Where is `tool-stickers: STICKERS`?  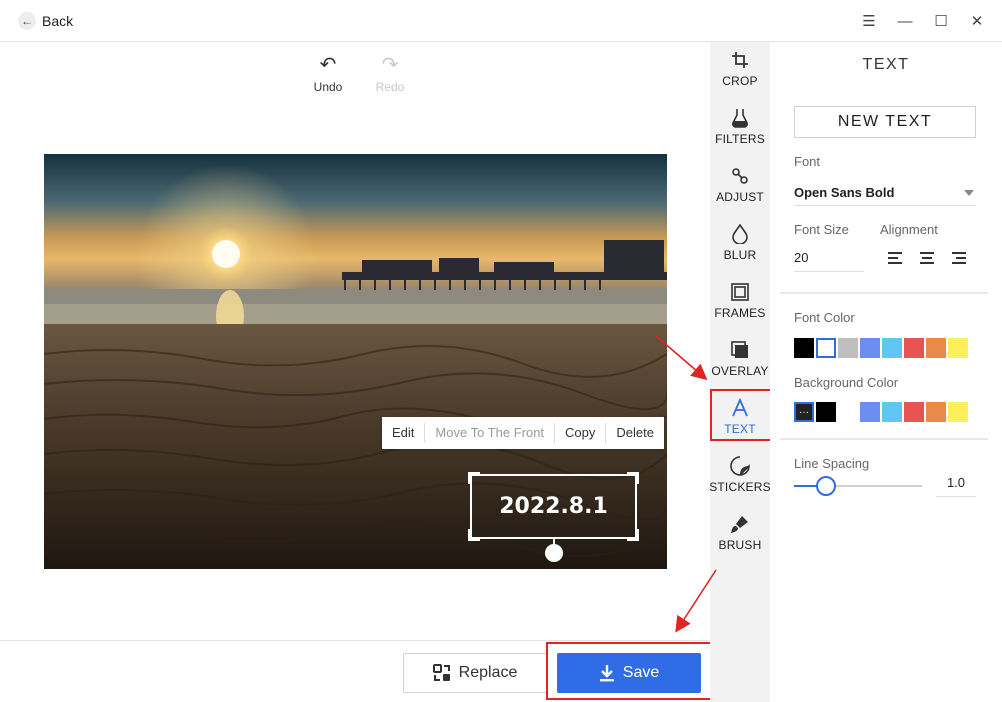 tool-stickers: STICKERS is located at coordinates (740, 475).